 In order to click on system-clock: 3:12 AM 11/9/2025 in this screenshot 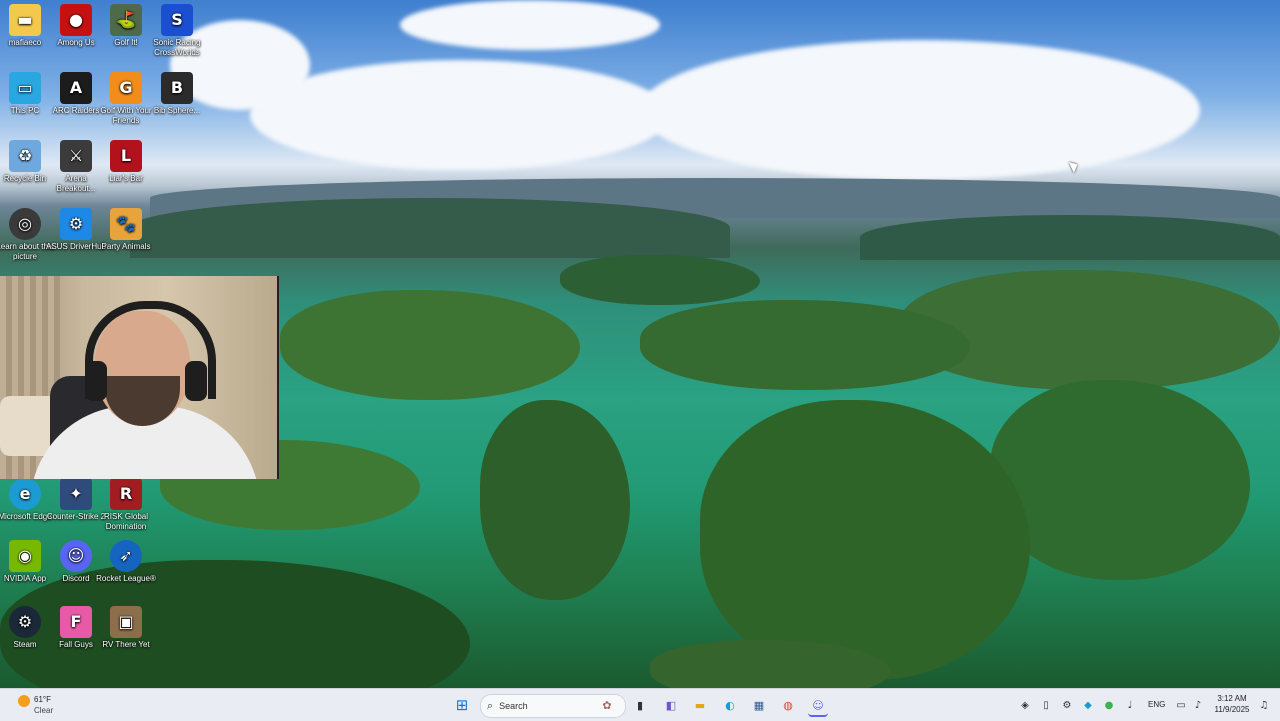, I will do `click(1232, 704)`.